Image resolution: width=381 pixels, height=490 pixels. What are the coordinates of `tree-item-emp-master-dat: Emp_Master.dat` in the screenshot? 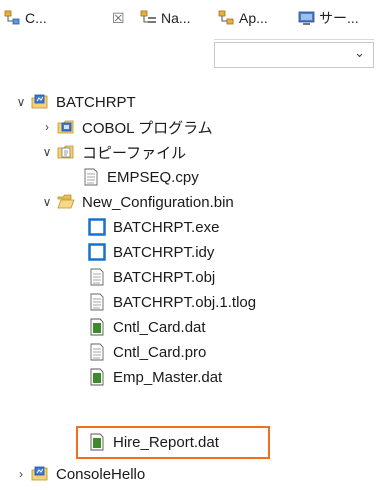 It's located at (155, 377).